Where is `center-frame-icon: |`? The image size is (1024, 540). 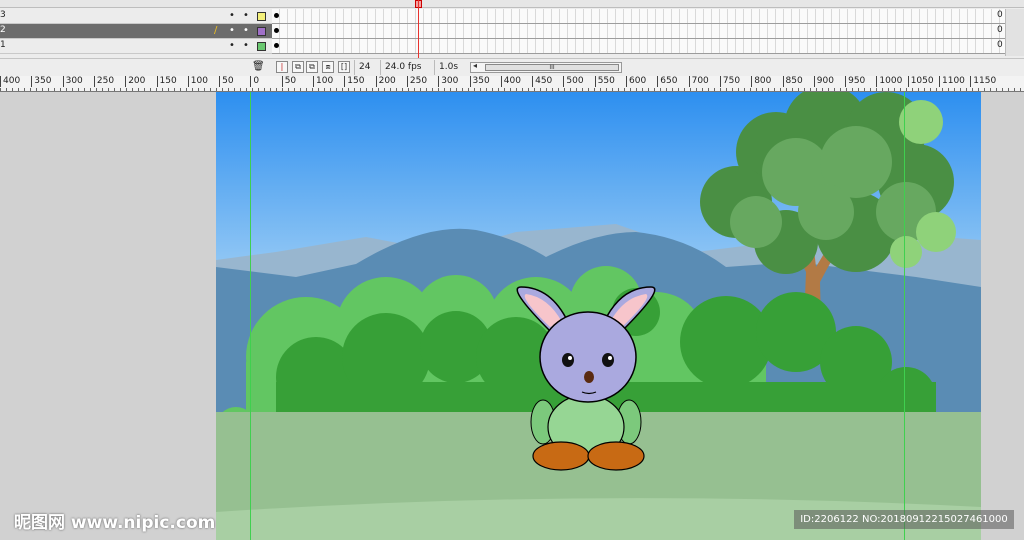 center-frame-icon: | is located at coordinates (282, 67).